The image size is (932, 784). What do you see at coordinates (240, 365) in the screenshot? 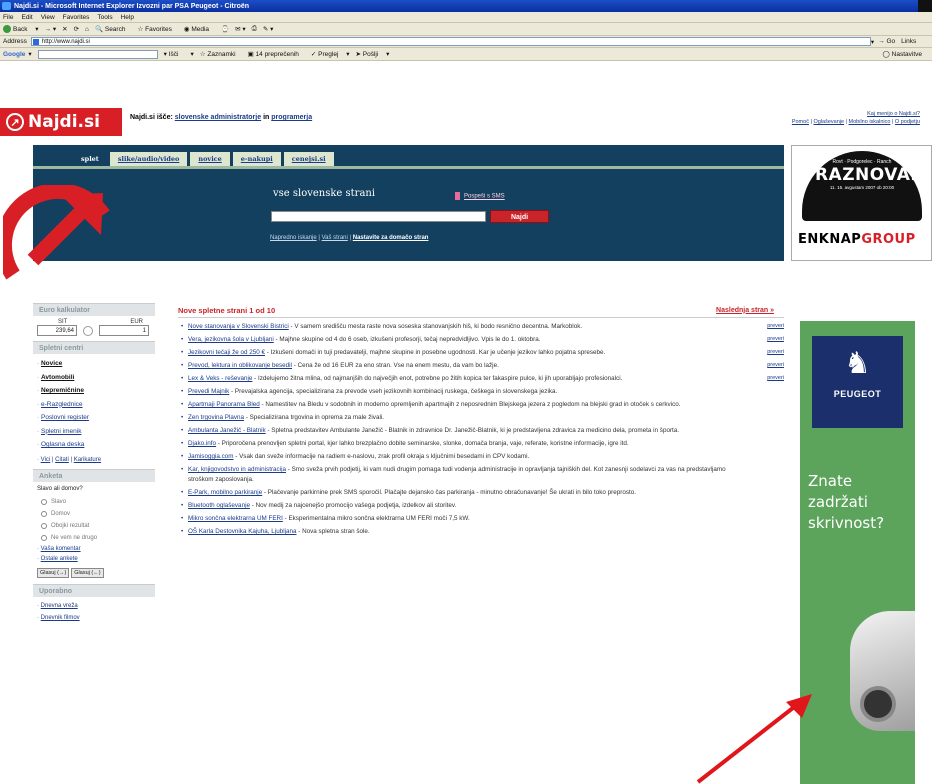
I see `news-item-link: Prevod, lektura in oblikovanje besedil` at bounding box center [240, 365].